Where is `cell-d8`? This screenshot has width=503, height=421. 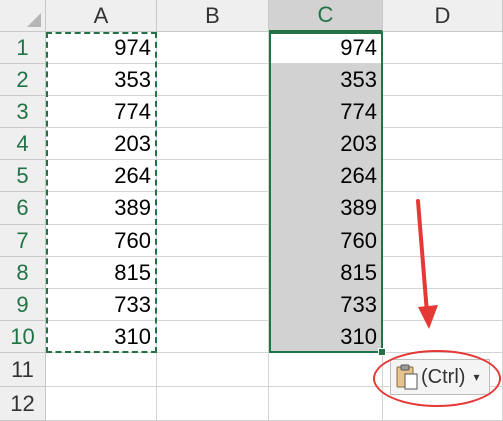
cell-d8 is located at coordinates (443, 273).